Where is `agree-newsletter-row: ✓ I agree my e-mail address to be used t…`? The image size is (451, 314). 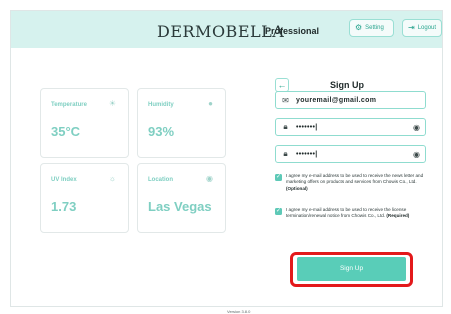 agree-newsletter-row: ✓ I agree my e-mail address to be used t… is located at coordinates (350, 182).